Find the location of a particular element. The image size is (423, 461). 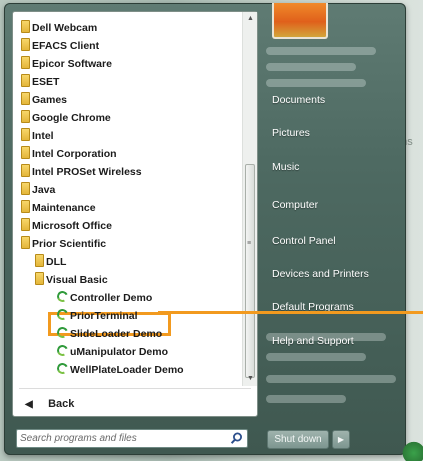

right-item-help-and-support: Help and Support is located at coordinates (313, 341).